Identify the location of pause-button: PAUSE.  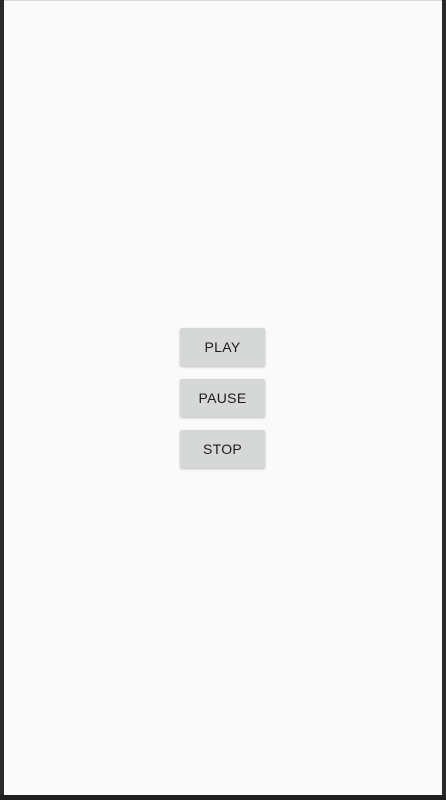
(222, 398).